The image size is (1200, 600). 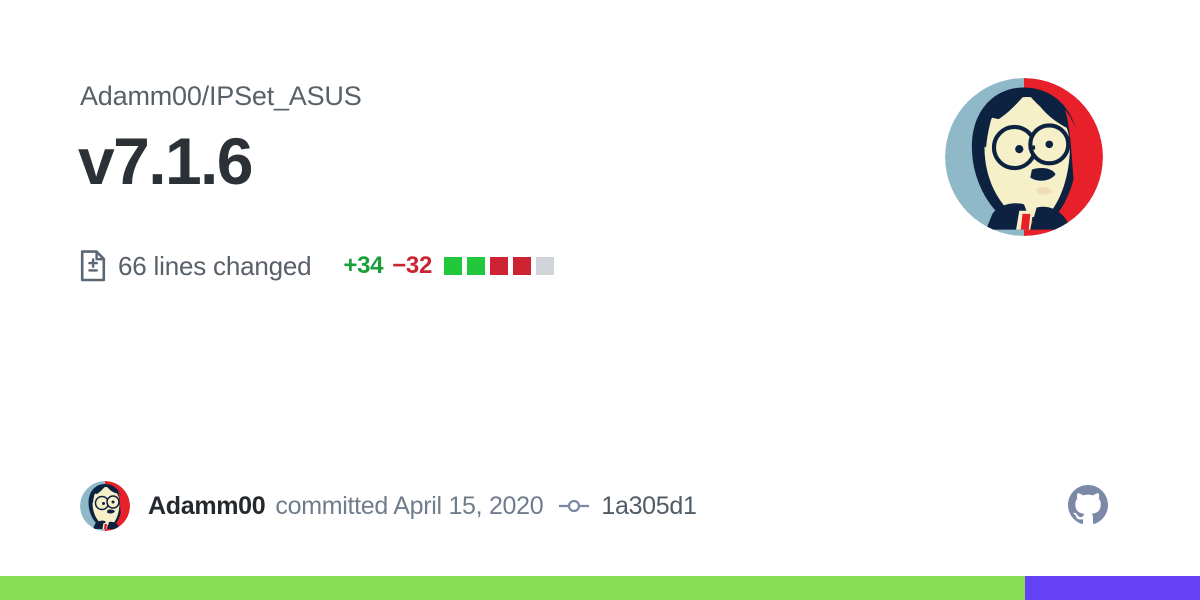 I want to click on github-mark-icon, so click(x=1088, y=505).